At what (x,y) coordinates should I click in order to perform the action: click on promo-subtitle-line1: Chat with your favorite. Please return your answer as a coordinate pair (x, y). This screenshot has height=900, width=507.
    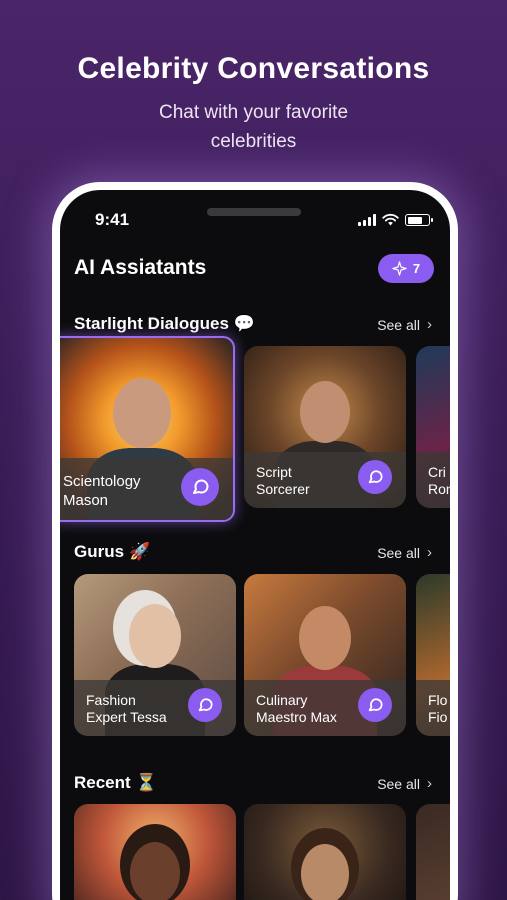
    Looking at the image, I should click on (253, 112).